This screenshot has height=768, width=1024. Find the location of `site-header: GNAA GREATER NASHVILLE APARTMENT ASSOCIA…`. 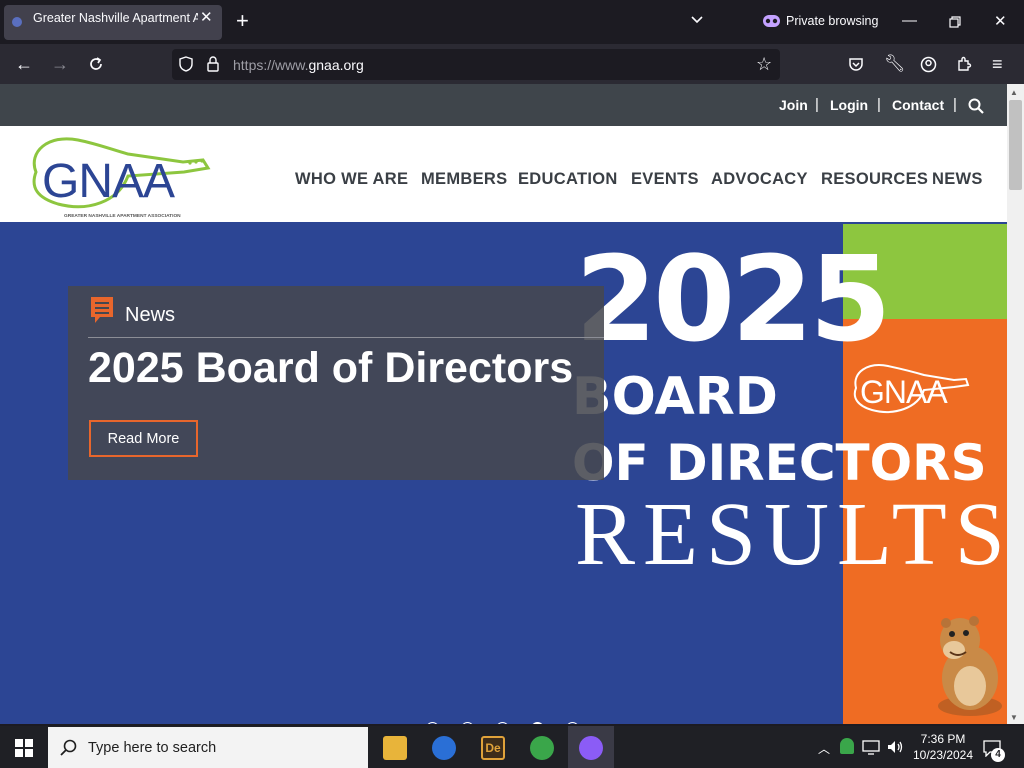

site-header: GNAA GREATER NASHVILLE APARTMENT ASSOCIA… is located at coordinates (503, 174).